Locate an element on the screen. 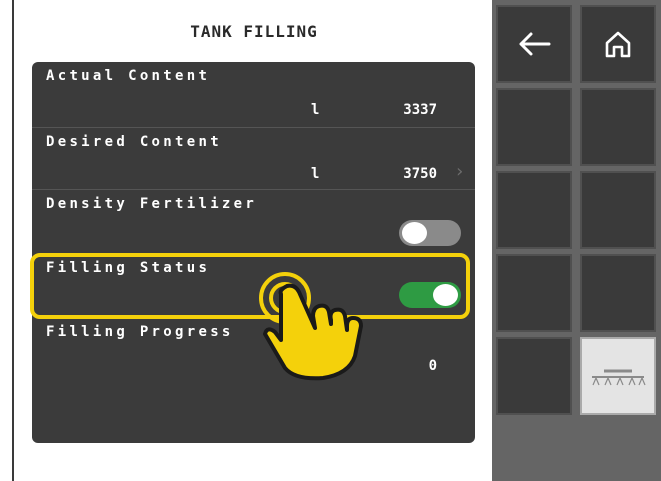 This screenshot has width=661, height=481. sprayer-boom-button is located at coordinates (618, 376).